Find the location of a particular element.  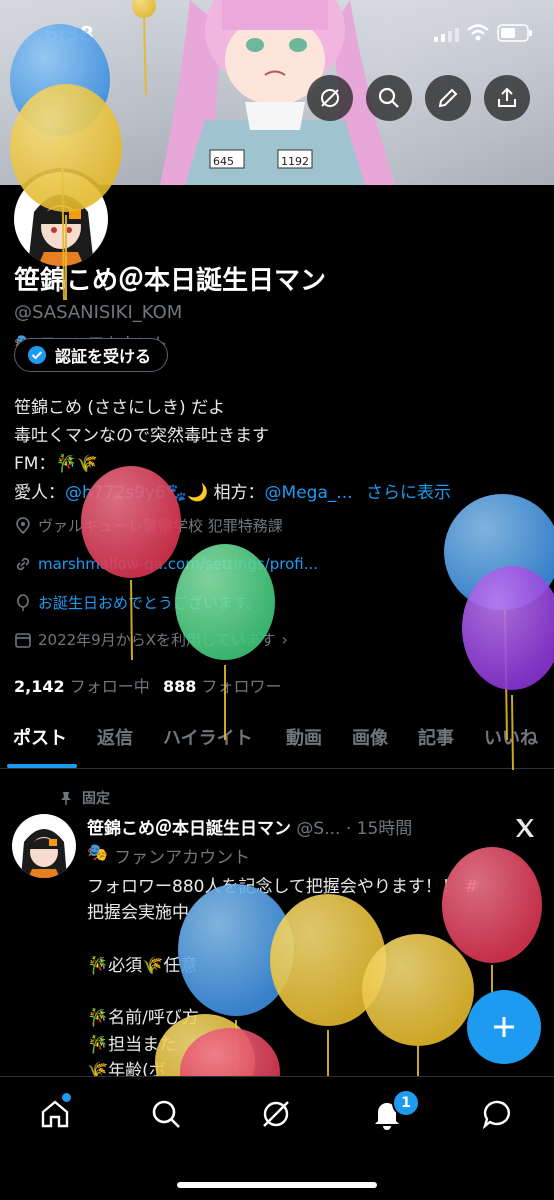

post-line-charge: 🎋担当また is located at coordinates (132, 1045).